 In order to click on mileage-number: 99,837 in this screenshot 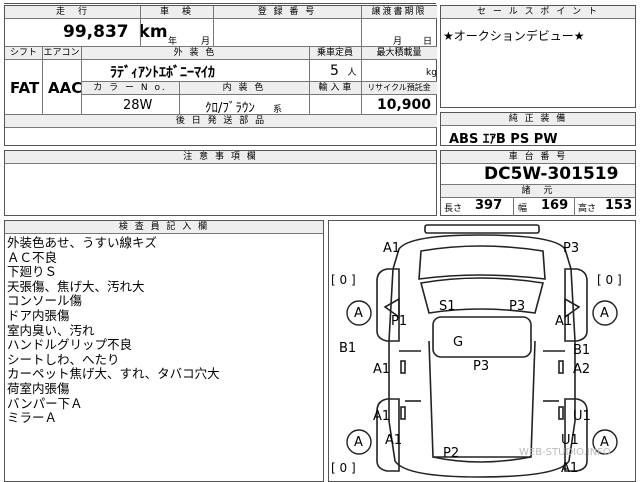, I will do `click(96, 32)`.